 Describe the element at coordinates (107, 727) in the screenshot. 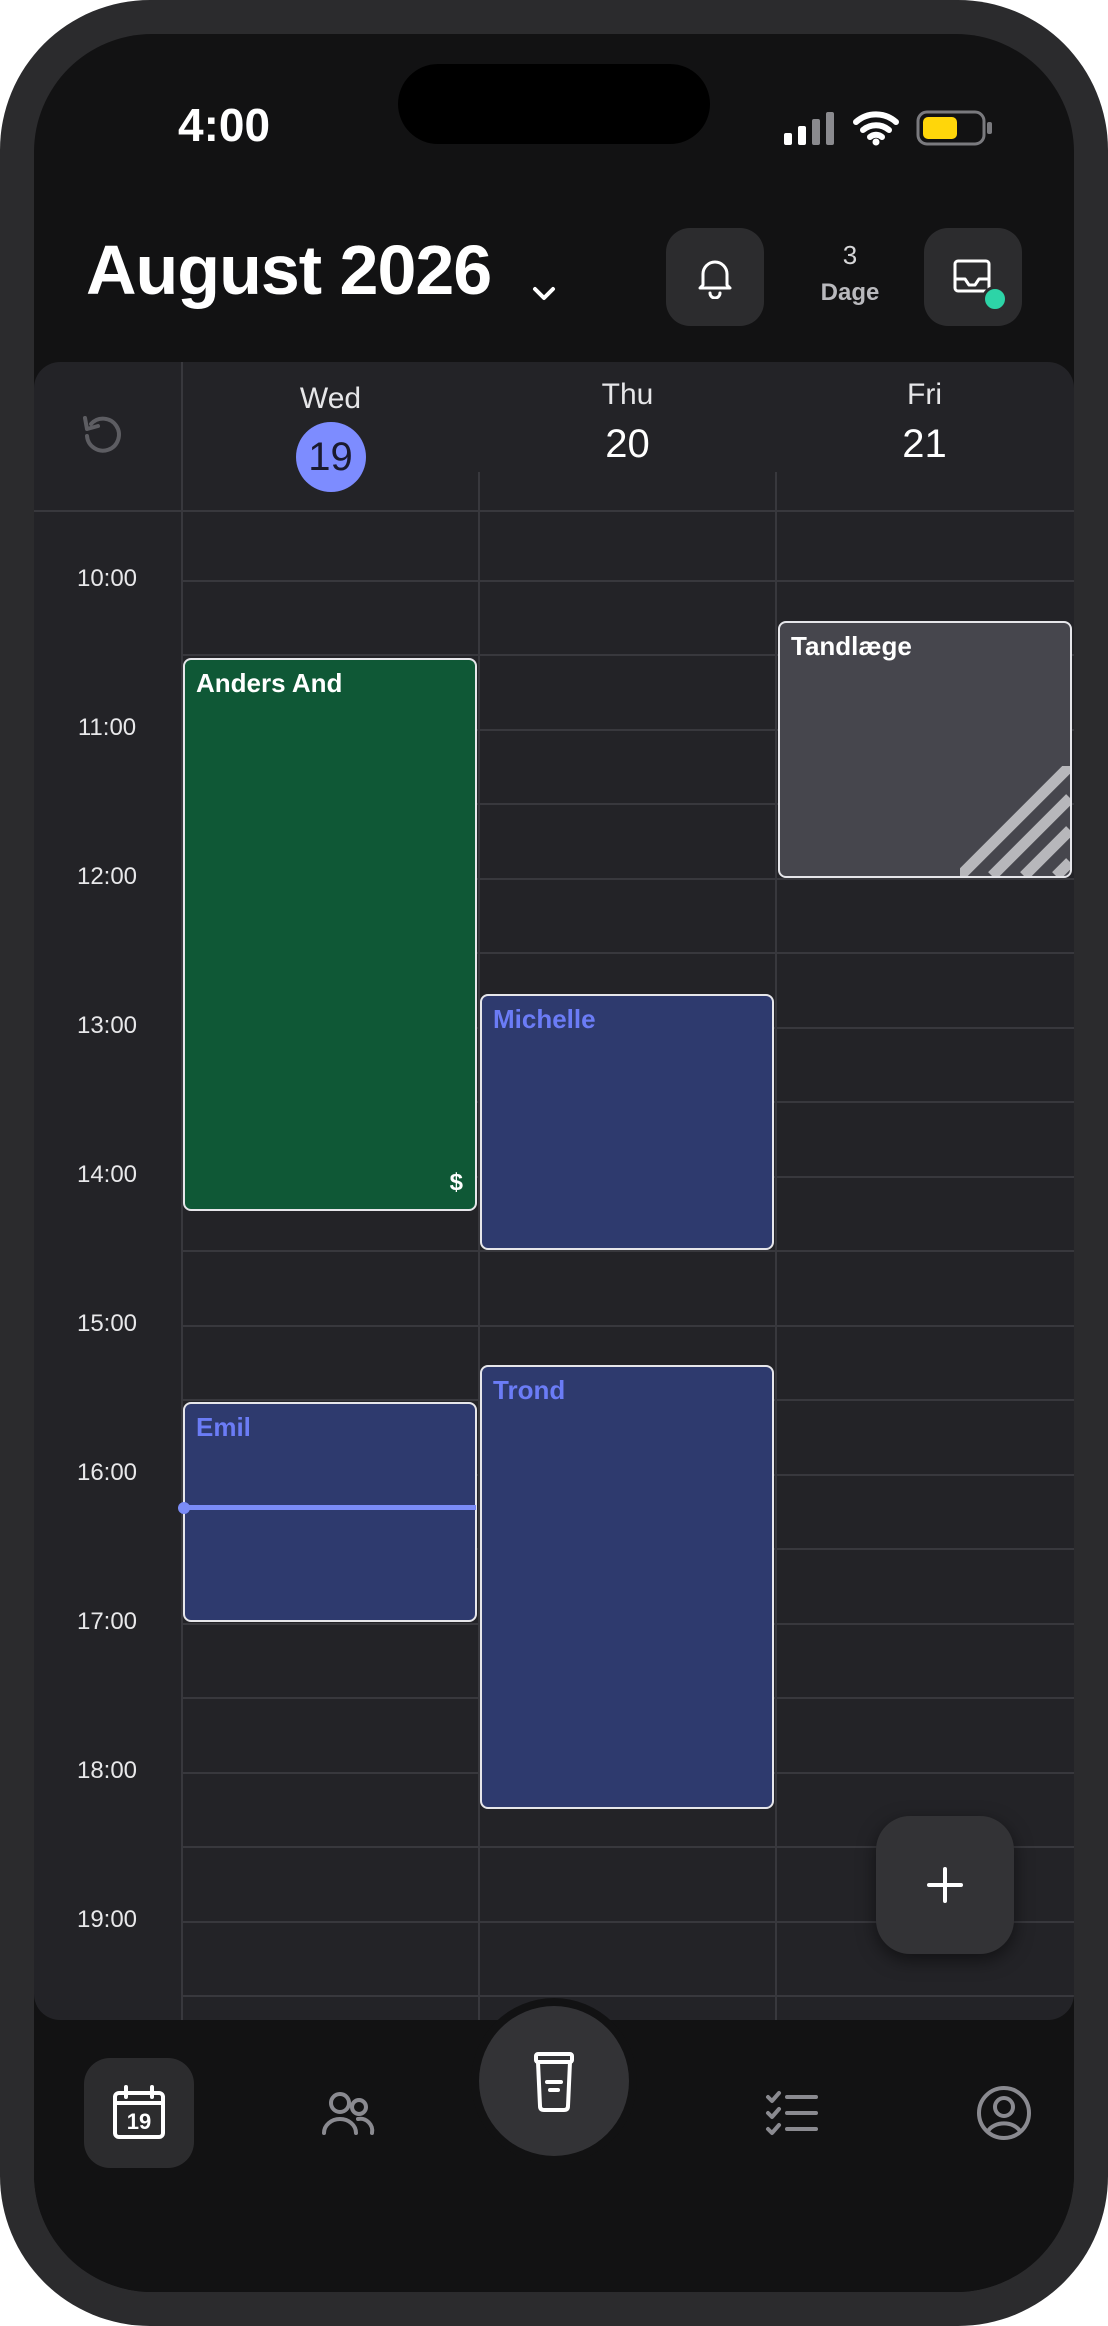

I see `hour-label: 11:00` at that location.